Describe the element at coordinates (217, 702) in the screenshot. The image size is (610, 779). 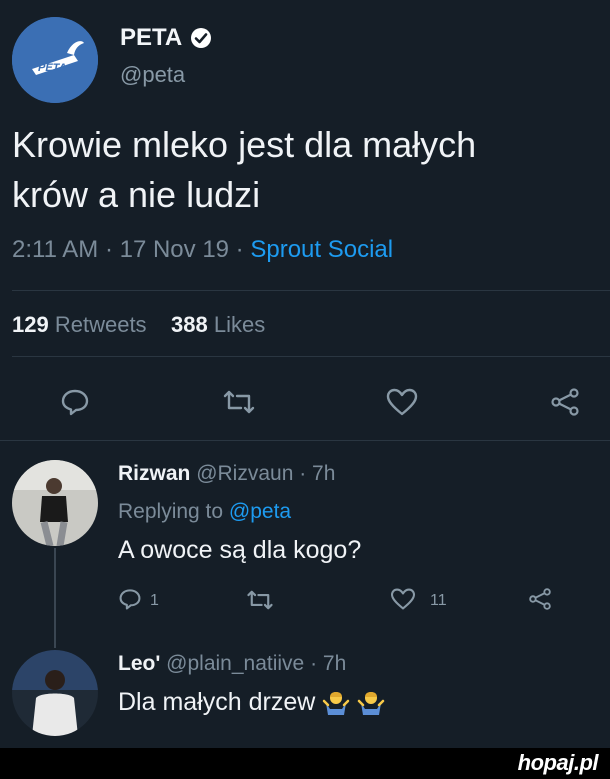
I see `reply-text-content: Dla małych drzew` at that location.